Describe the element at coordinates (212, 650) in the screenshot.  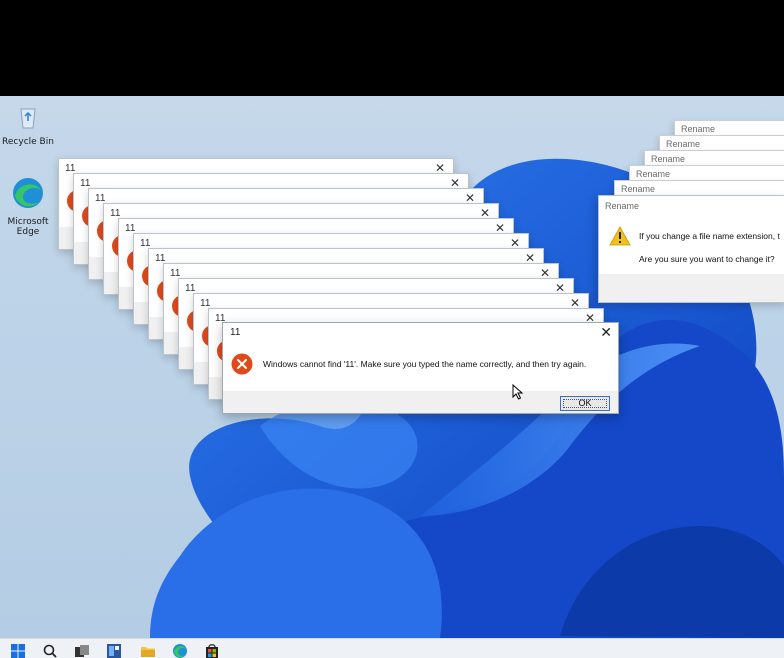
I see `store-icon` at that location.